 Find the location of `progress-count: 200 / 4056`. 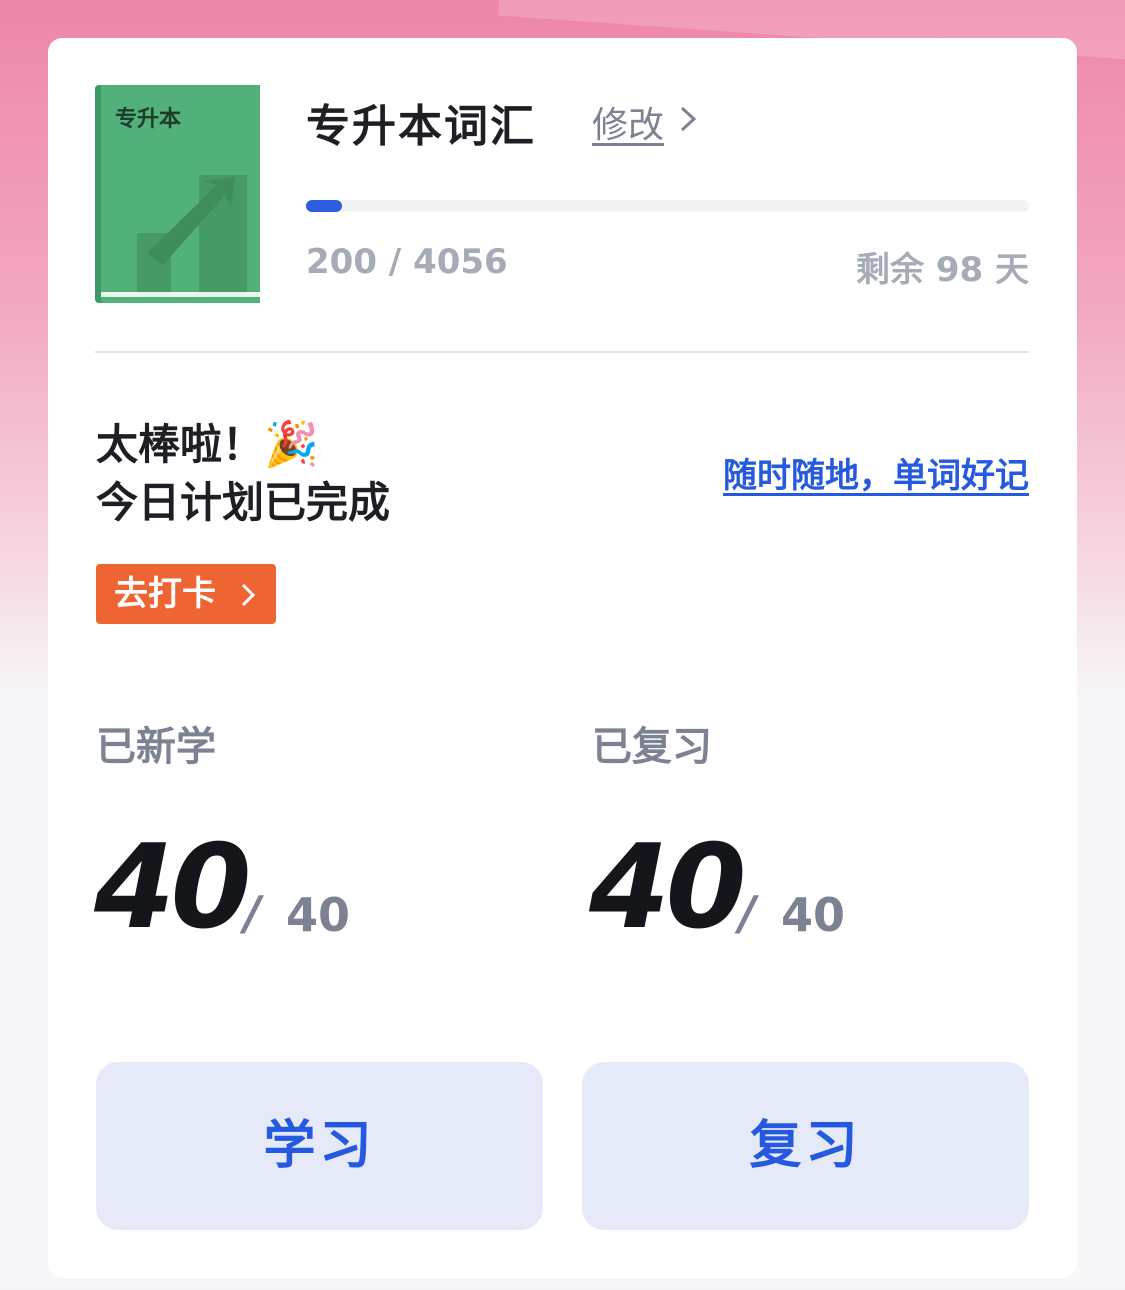

progress-count: 200 / 4056 is located at coordinates (407, 262).